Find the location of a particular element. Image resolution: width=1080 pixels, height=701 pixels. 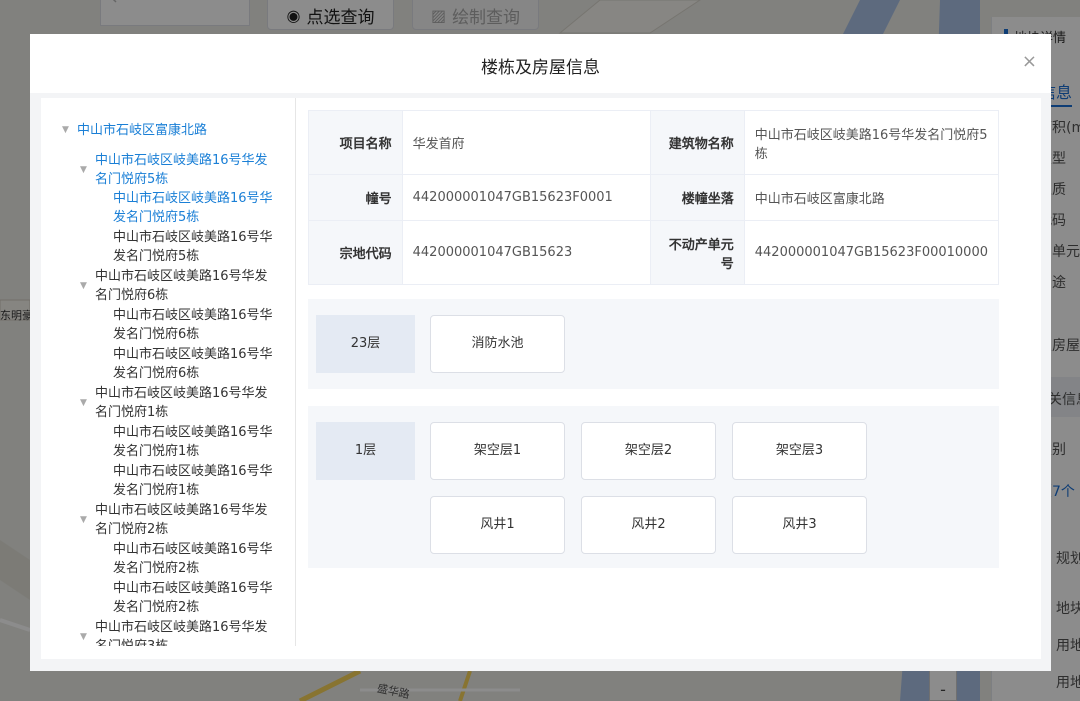

tree-root: ▼ 中山市石岐区富康北路 is located at coordinates (135, 130).